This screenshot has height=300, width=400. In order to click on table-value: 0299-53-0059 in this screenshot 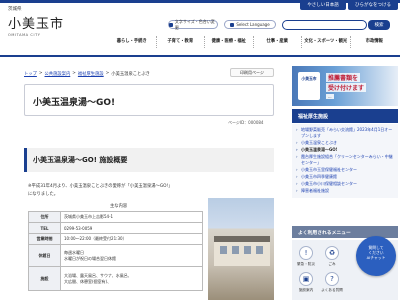, I will do `click(131, 228)`.